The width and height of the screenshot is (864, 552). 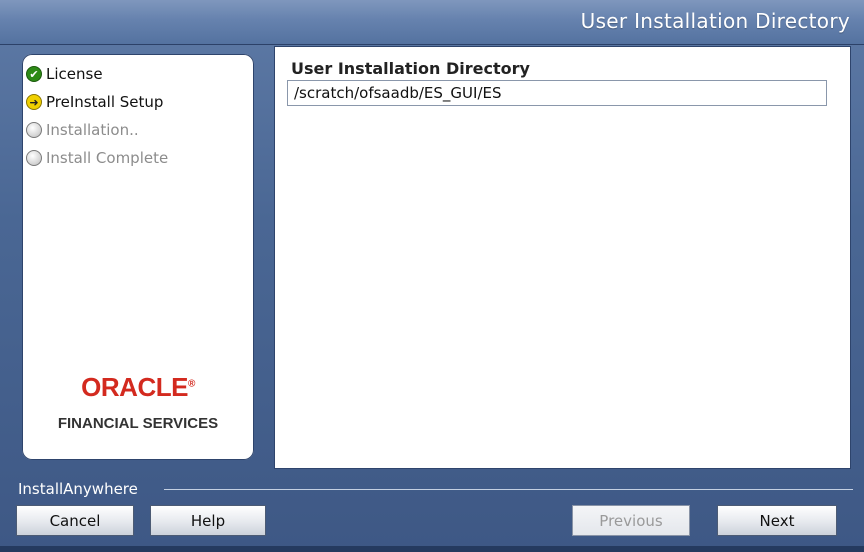 I want to click on directory-label: User Installation Directory, so click(x=410, y=68).